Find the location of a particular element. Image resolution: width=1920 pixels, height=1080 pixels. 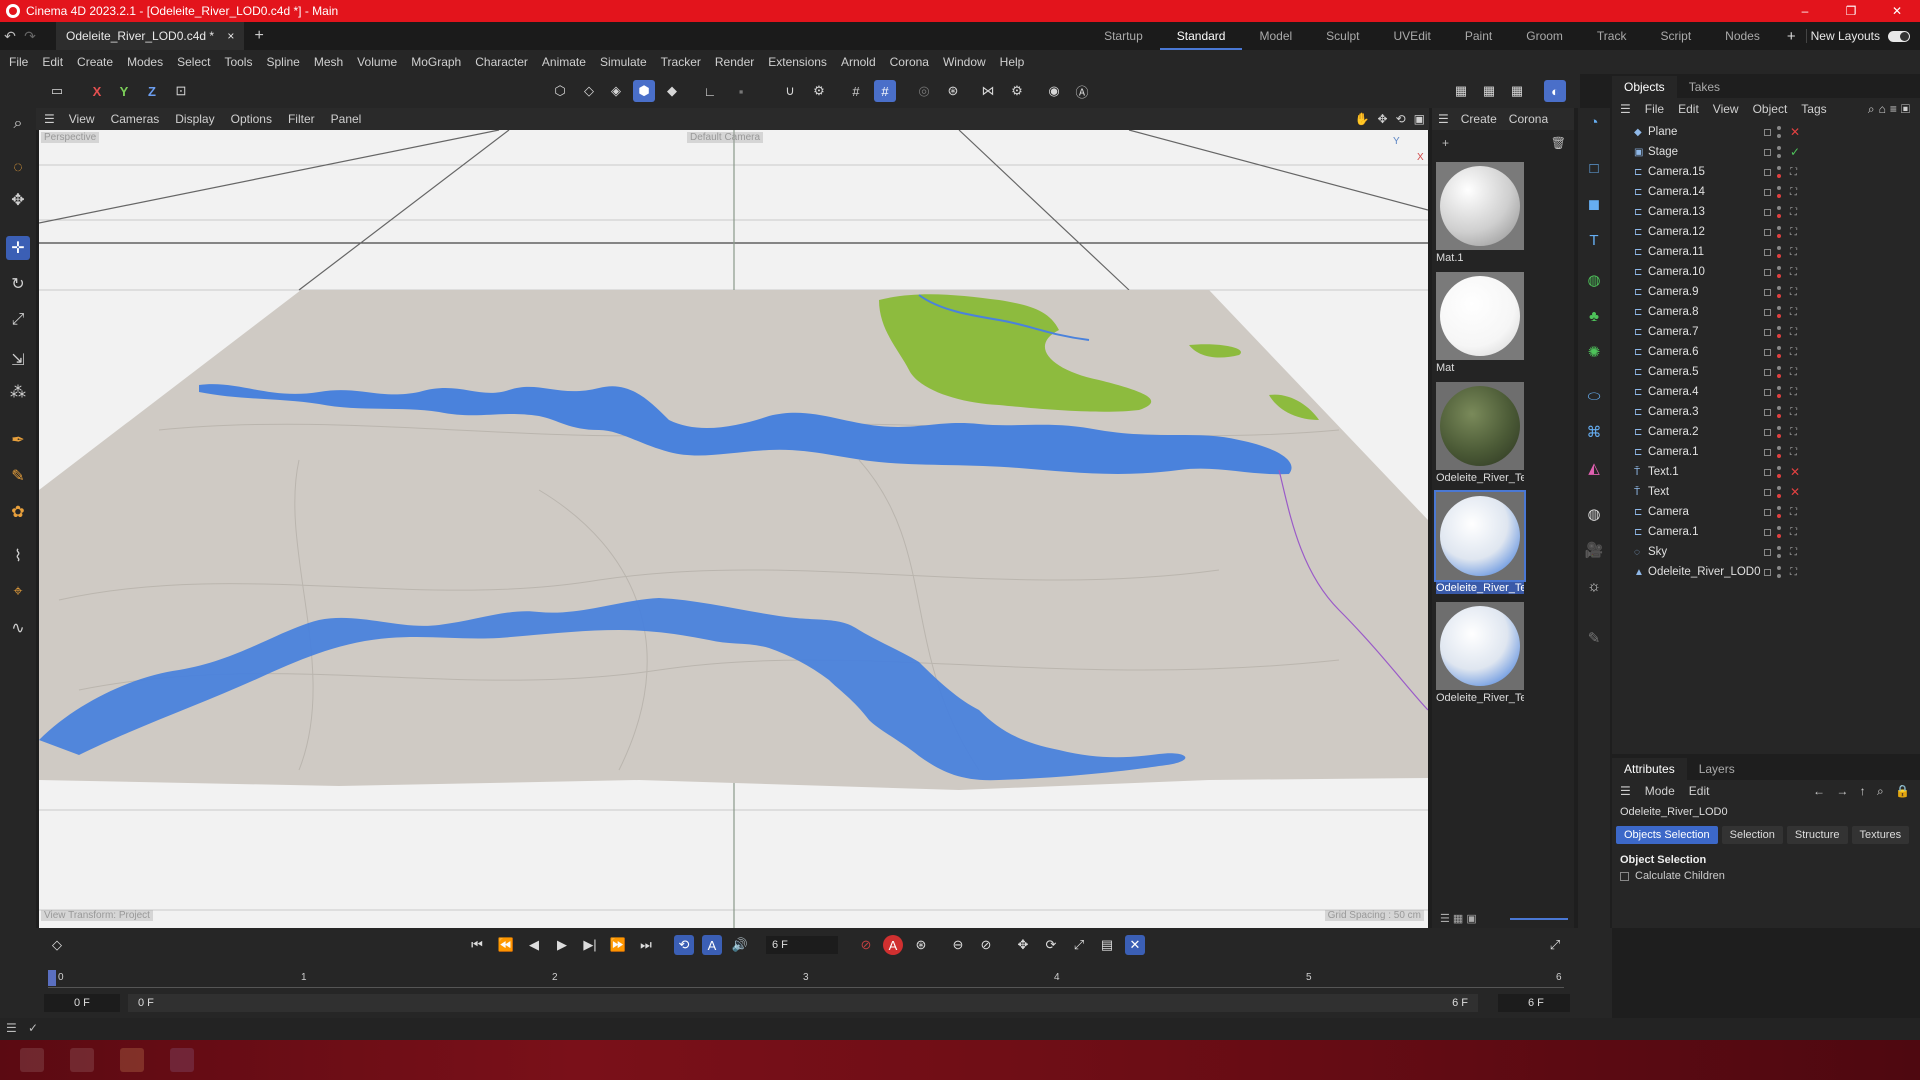

layout-startup: Startup is located at coordinates (1123, 36).